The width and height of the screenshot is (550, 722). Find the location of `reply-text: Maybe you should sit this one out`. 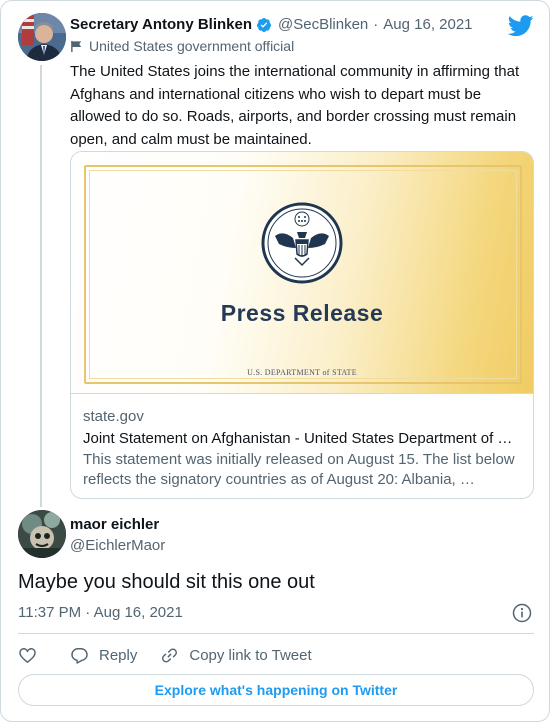

reply-text: Maybe you should sit this one out is located at coordinates (166, 582).